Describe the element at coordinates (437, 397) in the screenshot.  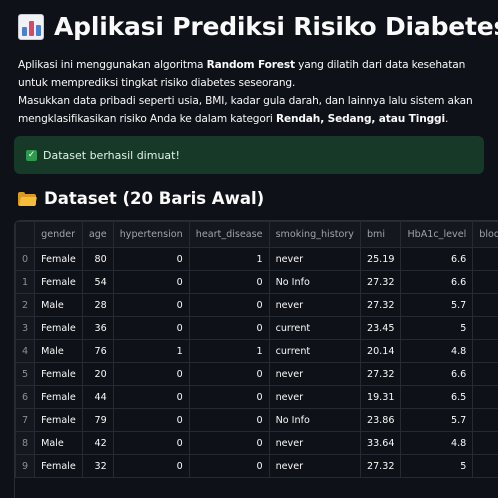
I see `table-cell: 6.5` at that location.